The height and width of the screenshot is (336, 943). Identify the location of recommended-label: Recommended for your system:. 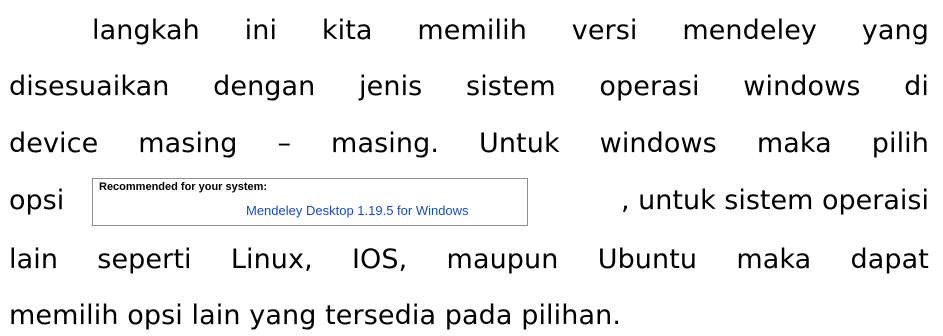
(183, 187).